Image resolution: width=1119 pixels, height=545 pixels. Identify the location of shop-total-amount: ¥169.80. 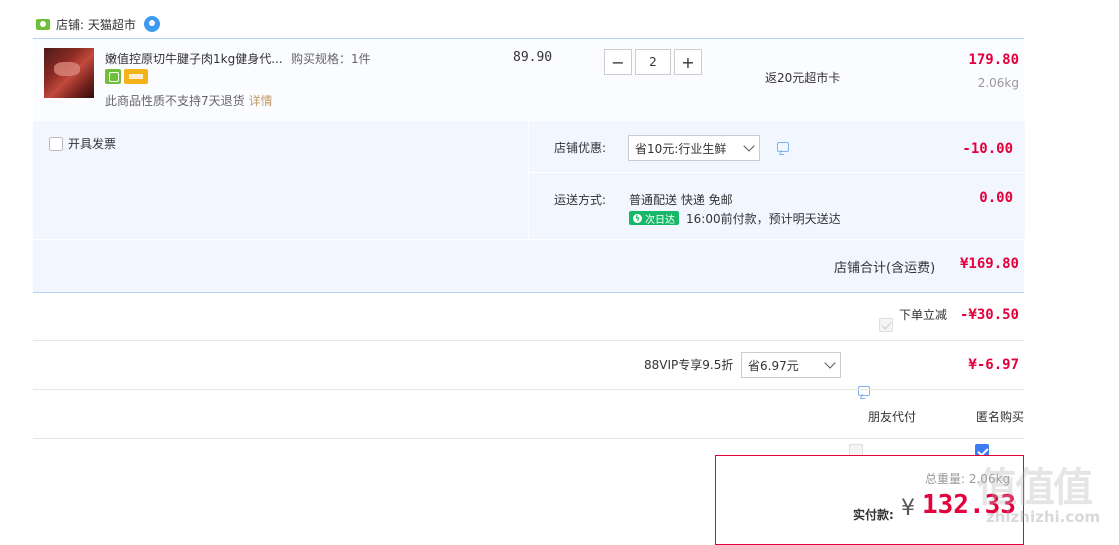
(989, 264).